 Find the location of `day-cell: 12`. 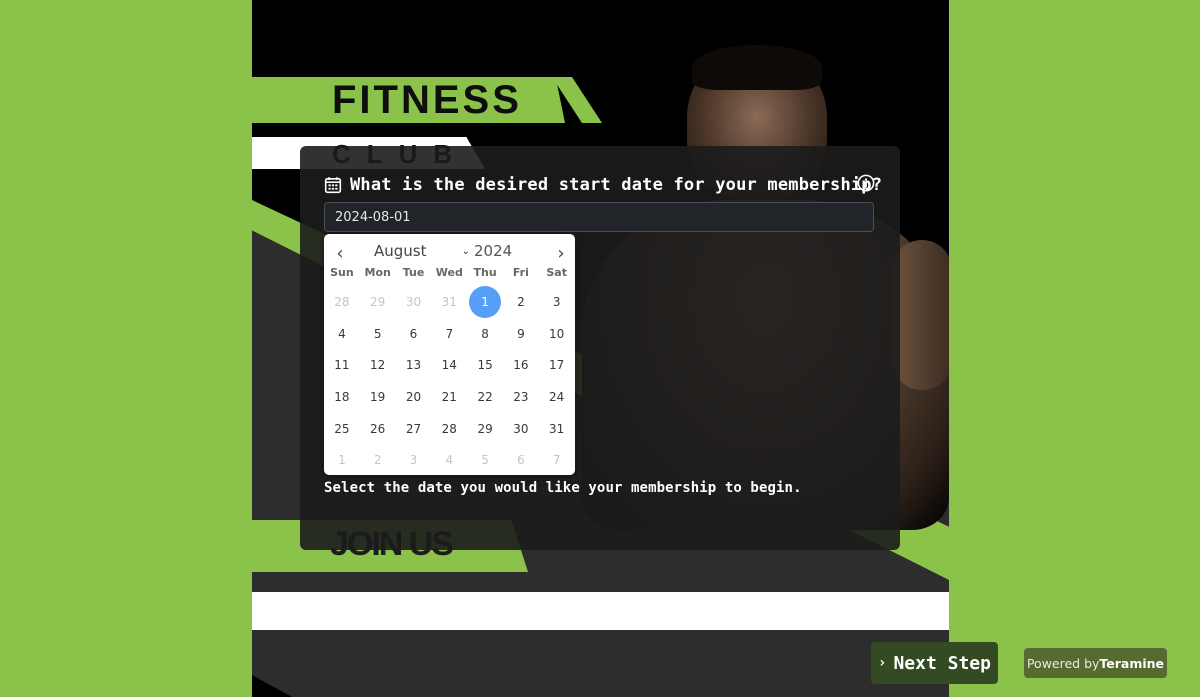

day-cell: 12 is located at coordinates (378, 365).